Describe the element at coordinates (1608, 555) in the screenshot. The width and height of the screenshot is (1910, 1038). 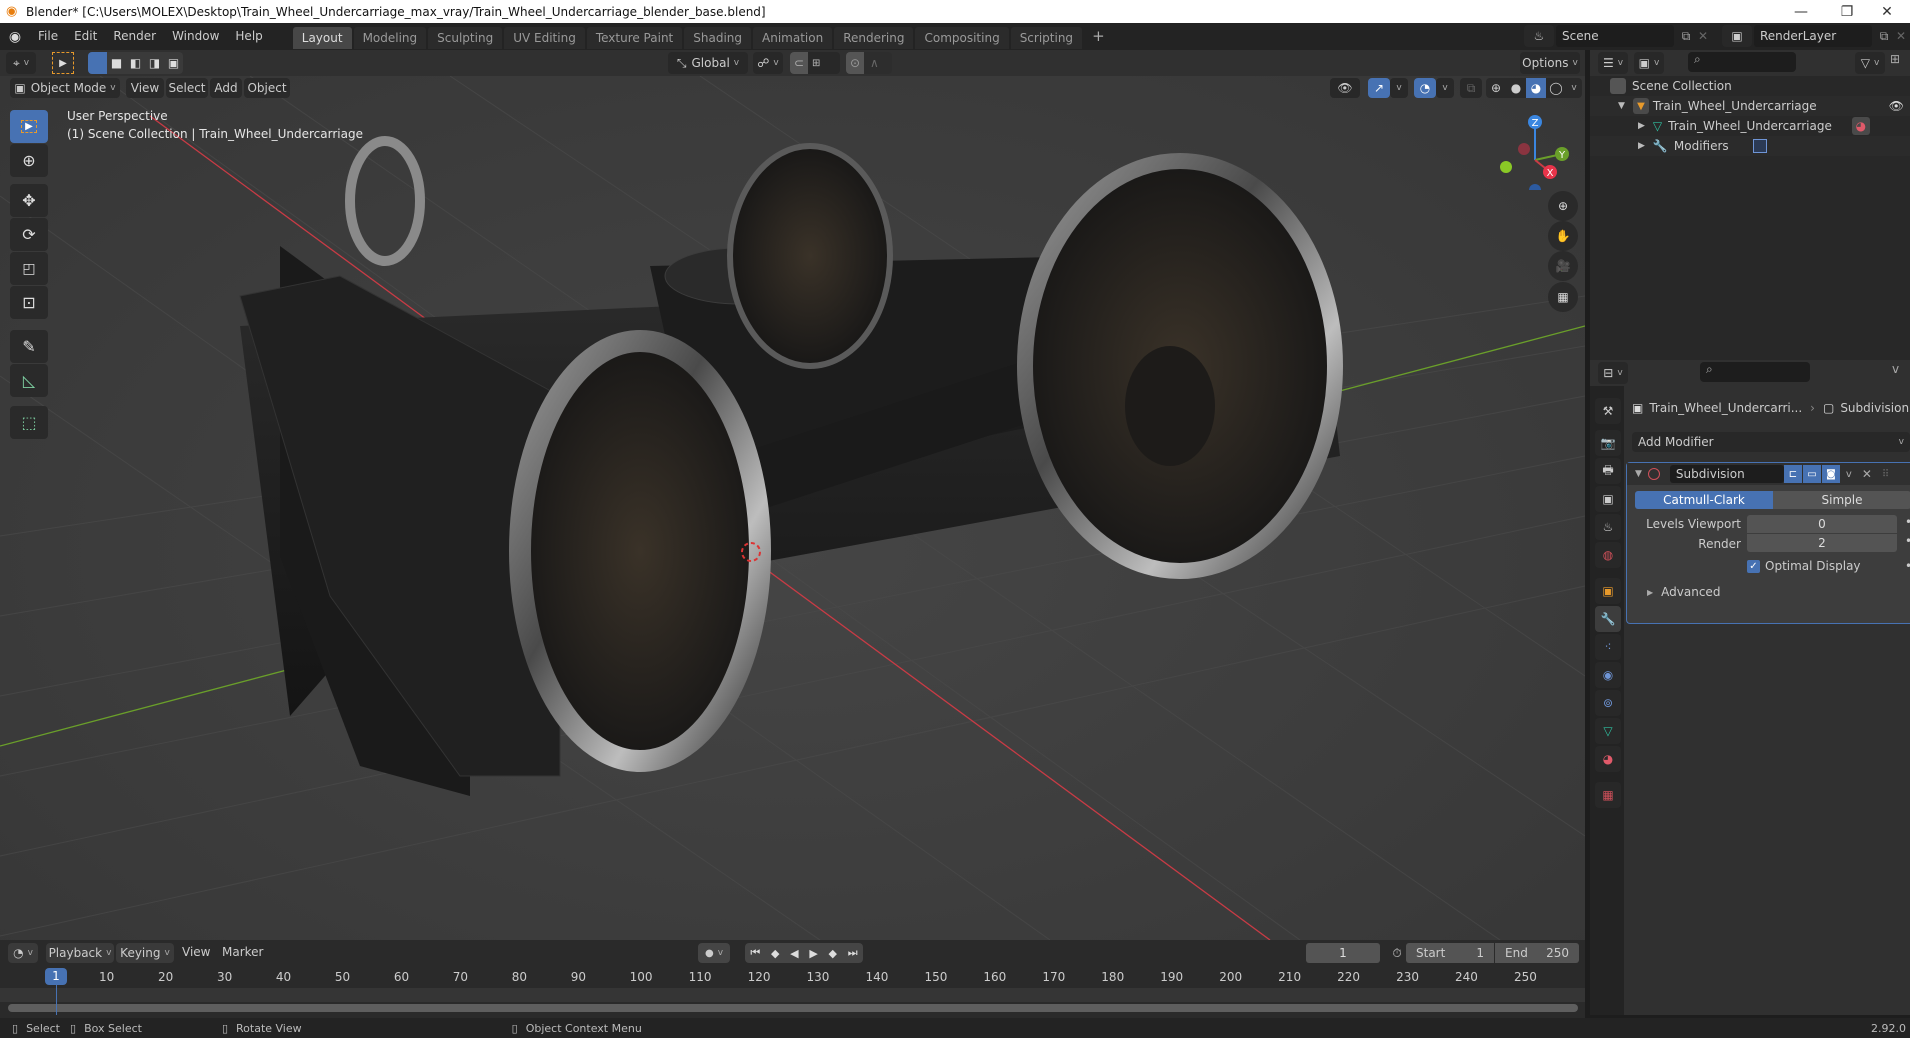
I see `tab-world: ◍` at that location.